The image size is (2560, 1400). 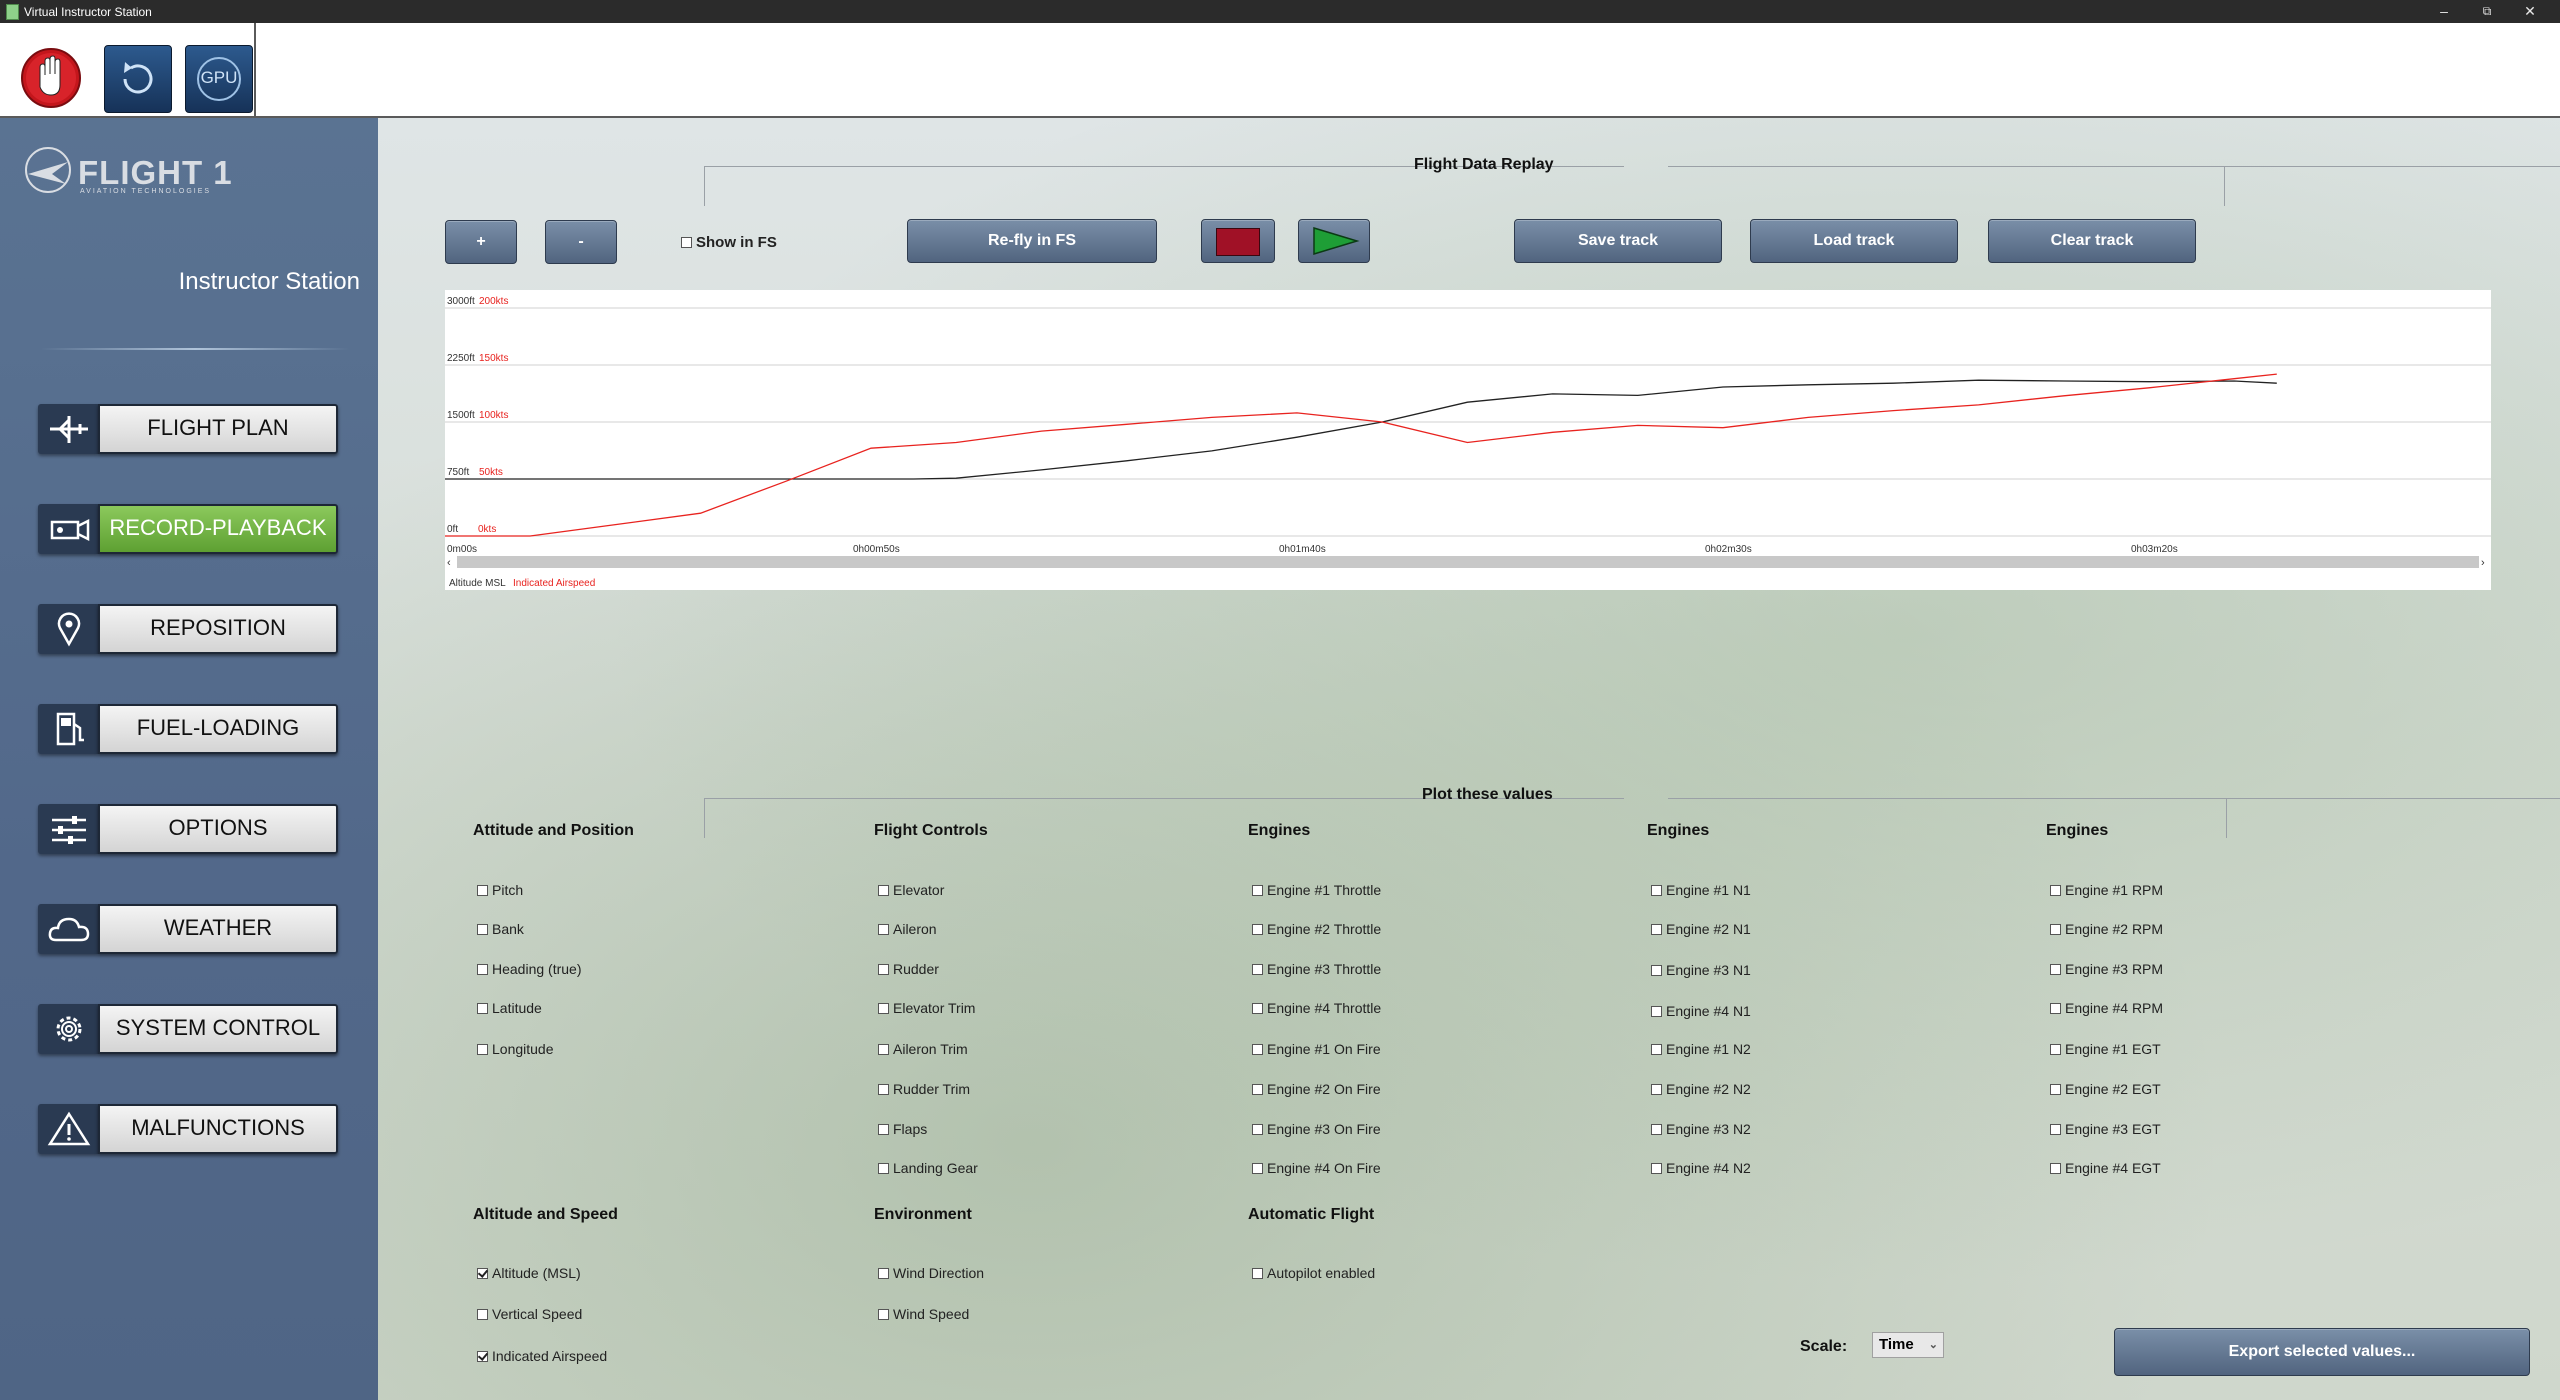 What do you see at coordinates (1316, 929) in the screenshot?
I see `plot-checkbox: Engine #2 Throttle` at bounding box center [1316, 929].